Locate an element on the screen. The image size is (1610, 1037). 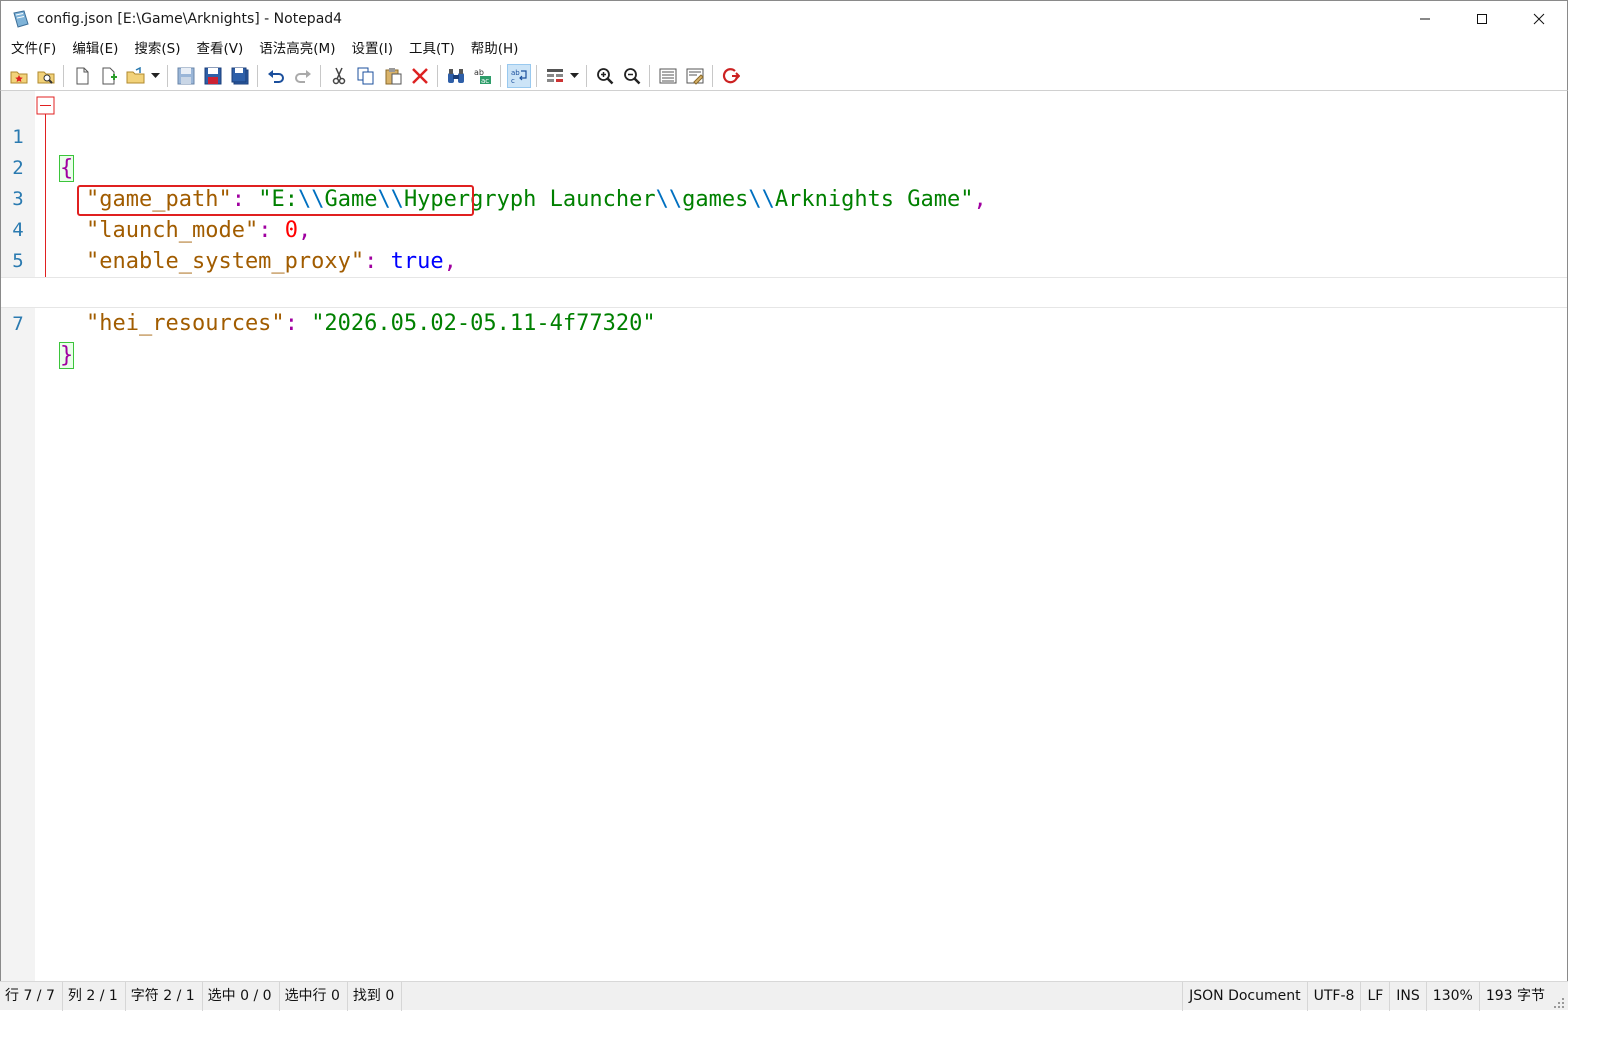
zoom-out-icon is located at coordinates (631, 75).